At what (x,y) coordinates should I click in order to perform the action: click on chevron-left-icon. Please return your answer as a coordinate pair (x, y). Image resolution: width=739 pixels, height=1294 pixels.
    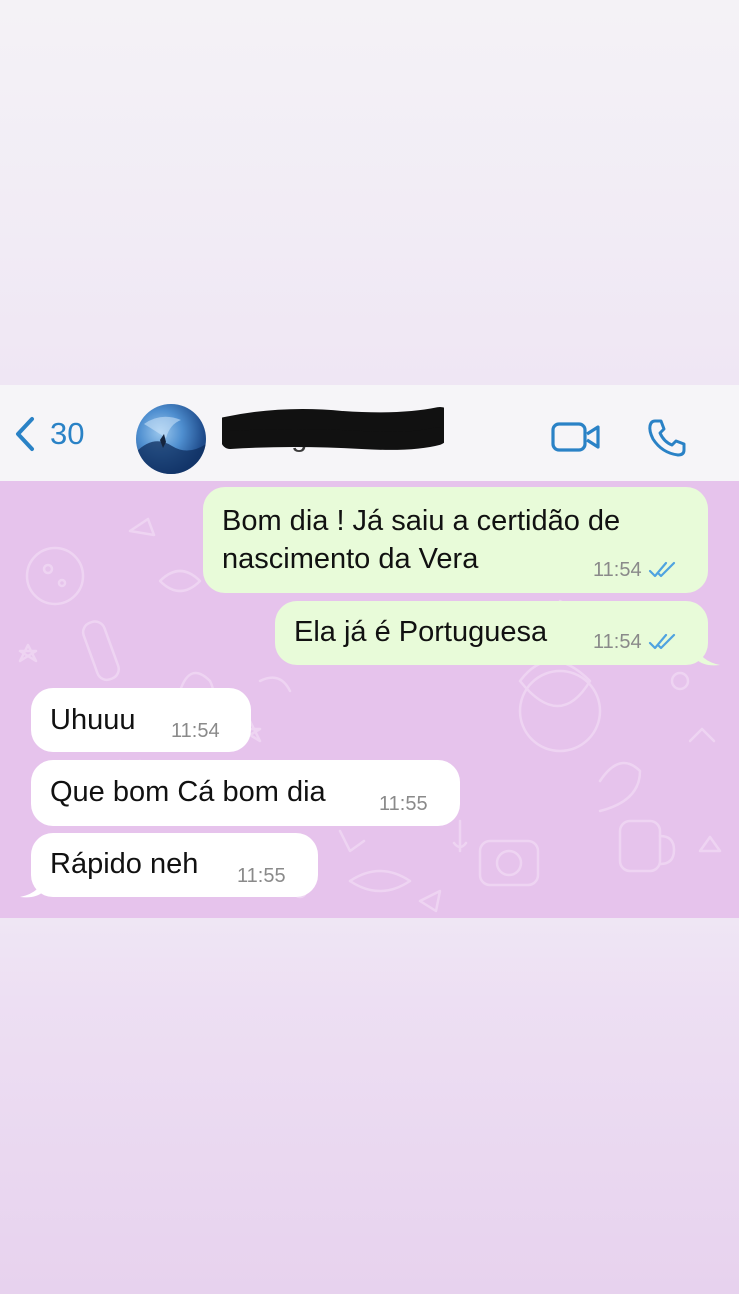
    Looking at the image, I should click on (25, 434).